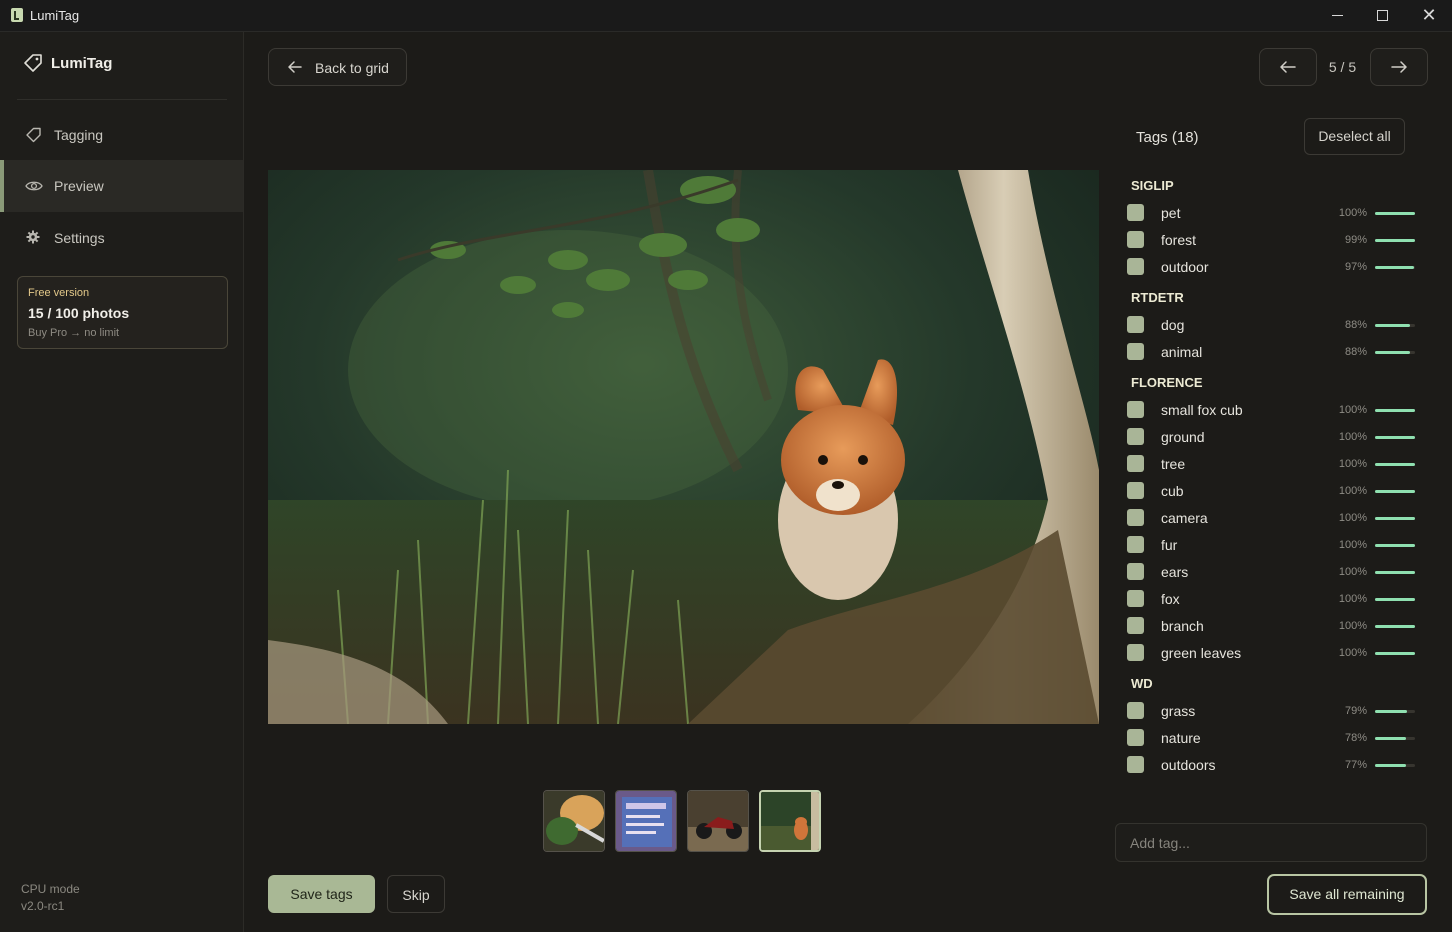 Image resolution: width=1452 pixels, height=932 pixels. I want to click on close-button: ✕, so click(1429, 15).